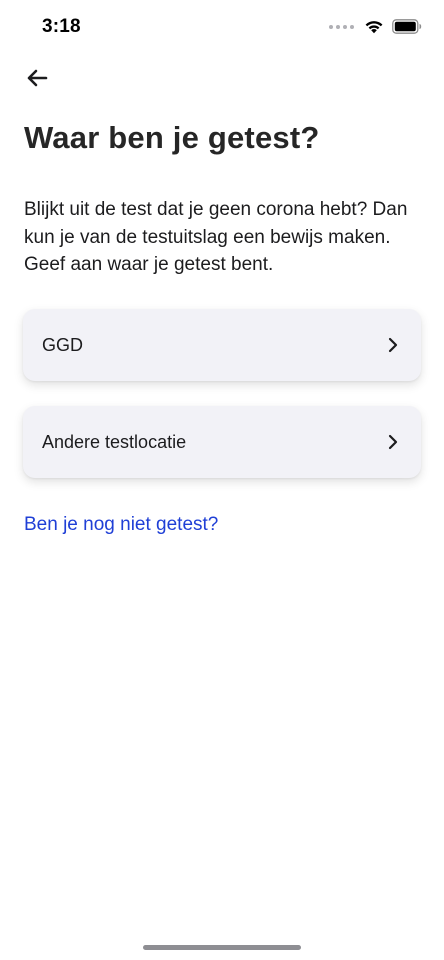 This screenshot has height=960, width=444. I want to click on battery-icon, so click(407, 26).